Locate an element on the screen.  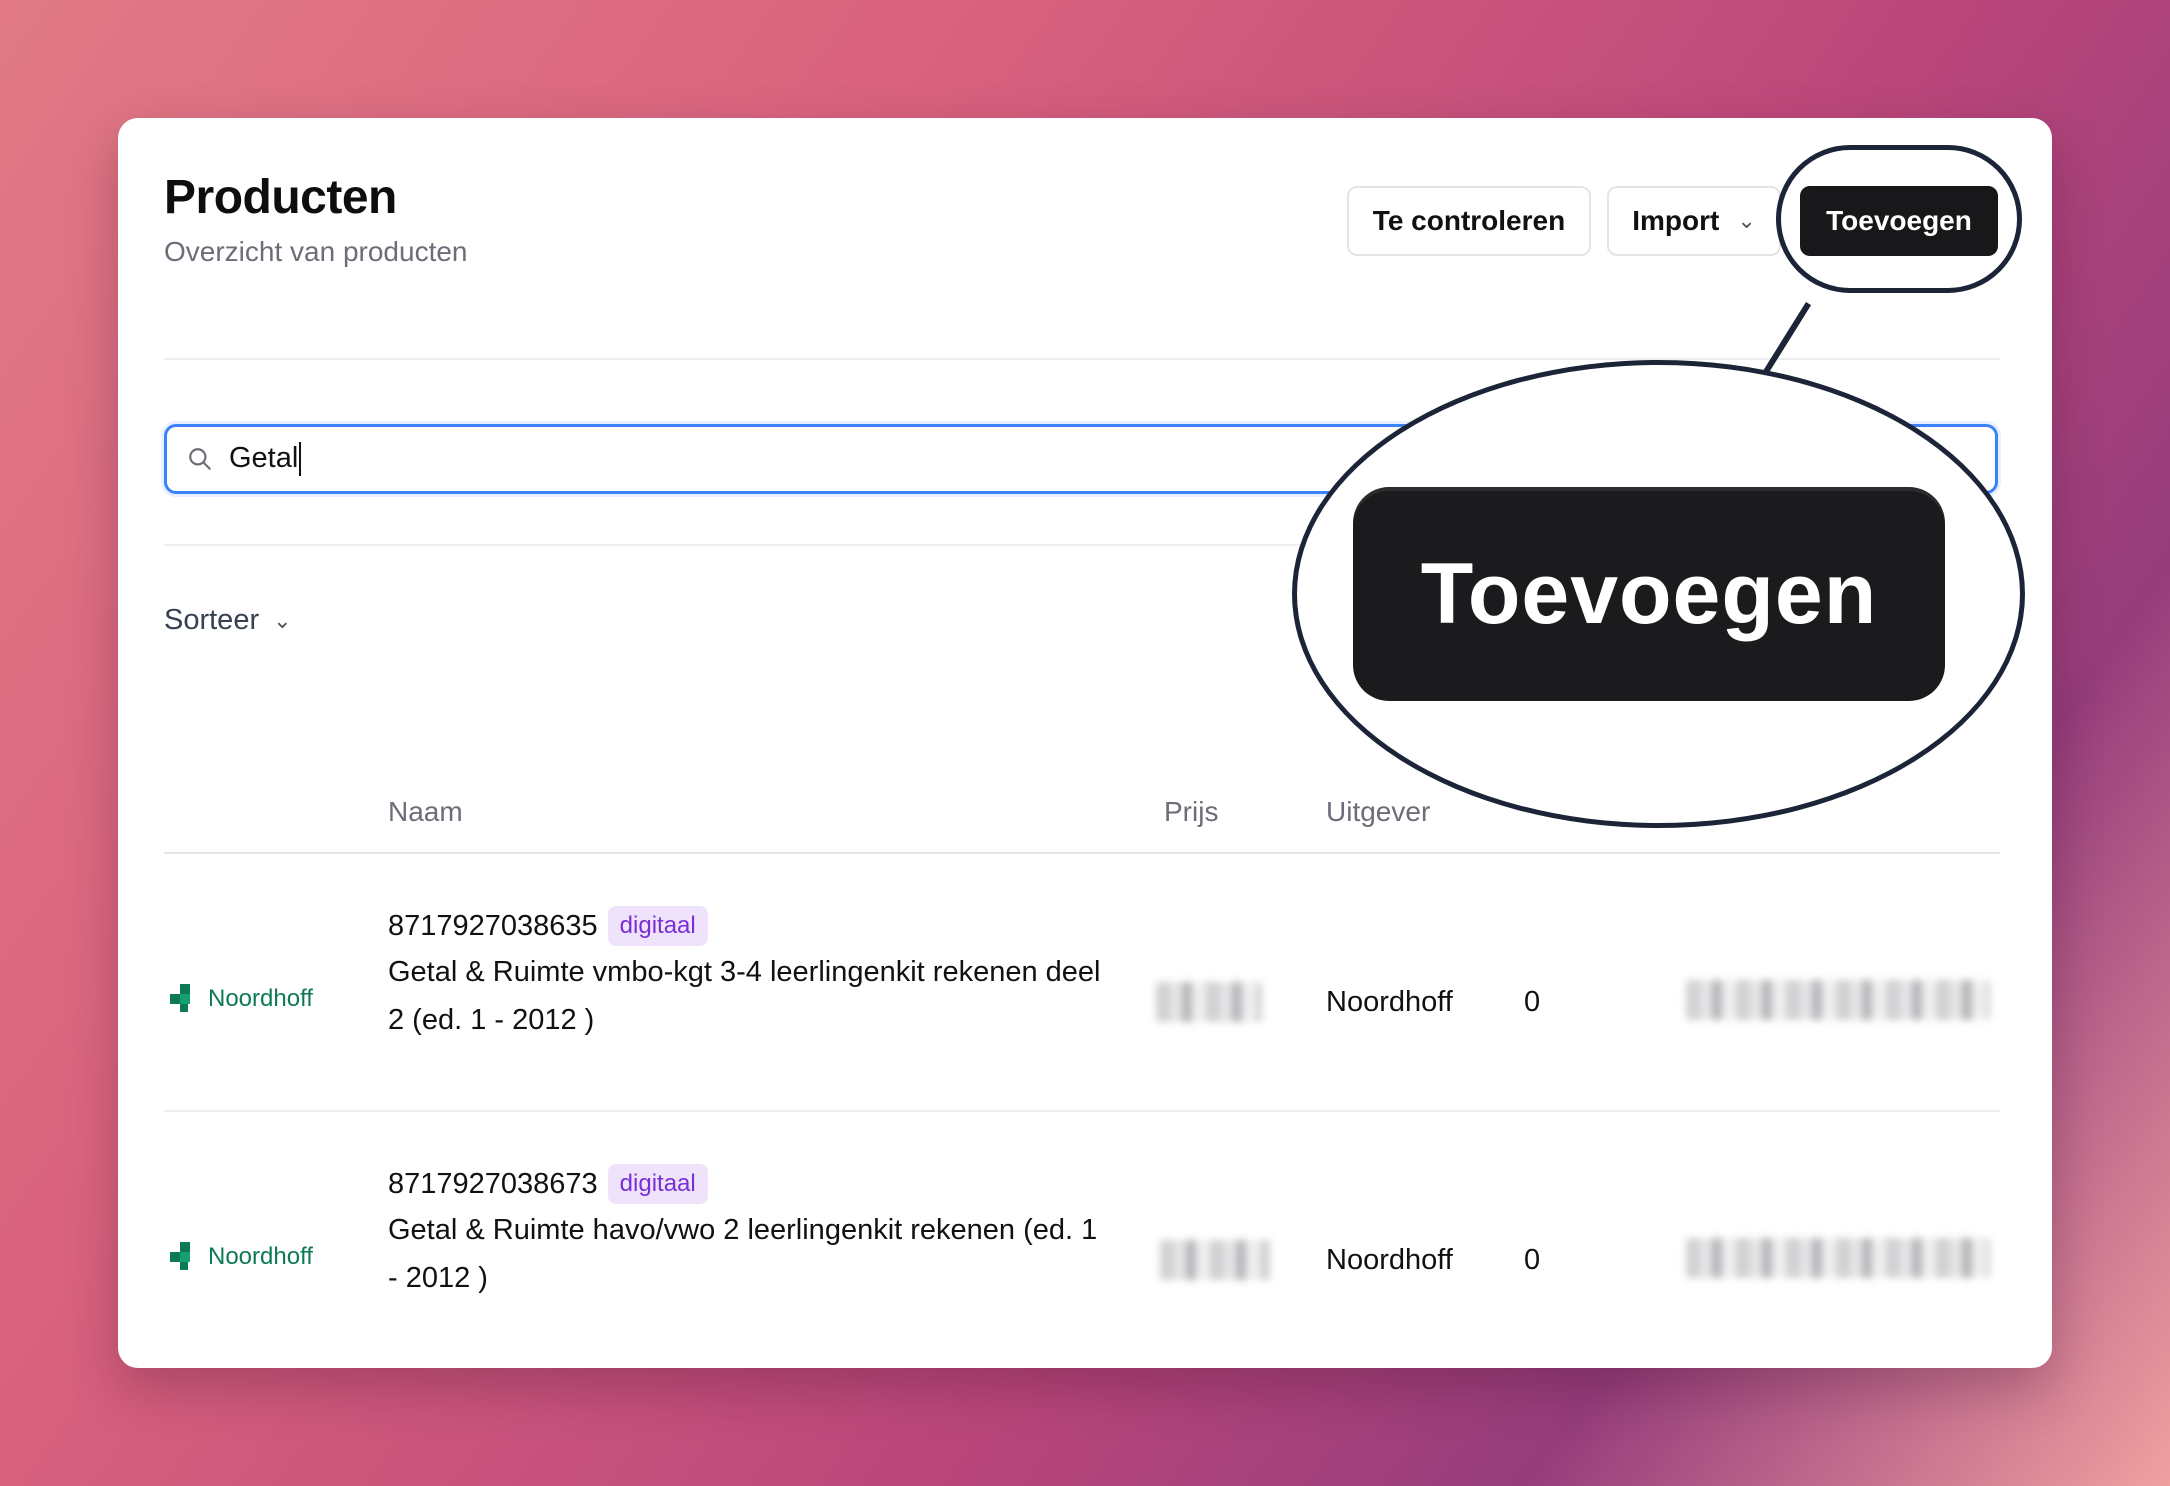
zoomed-add-button: Toevoegen is located at coordinates (1649, 594).